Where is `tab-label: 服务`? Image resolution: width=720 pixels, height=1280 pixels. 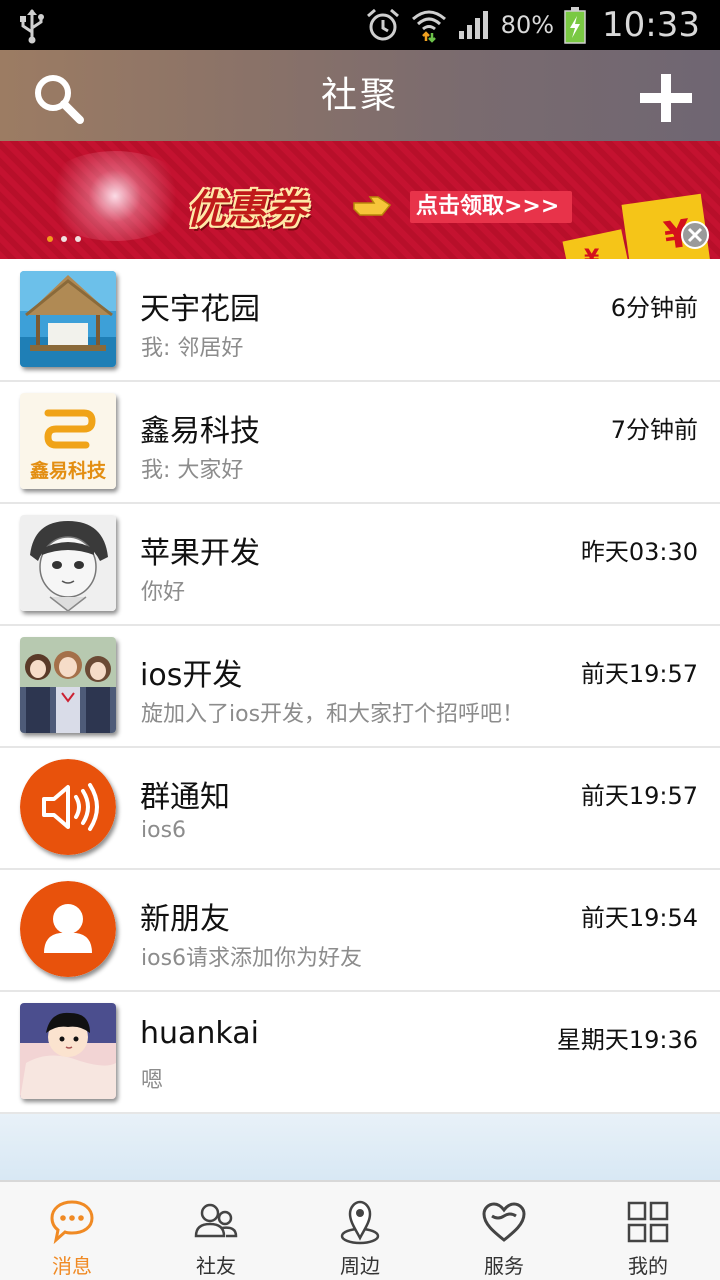 tab-label: 服务 is located at coordinates (504, 1266).